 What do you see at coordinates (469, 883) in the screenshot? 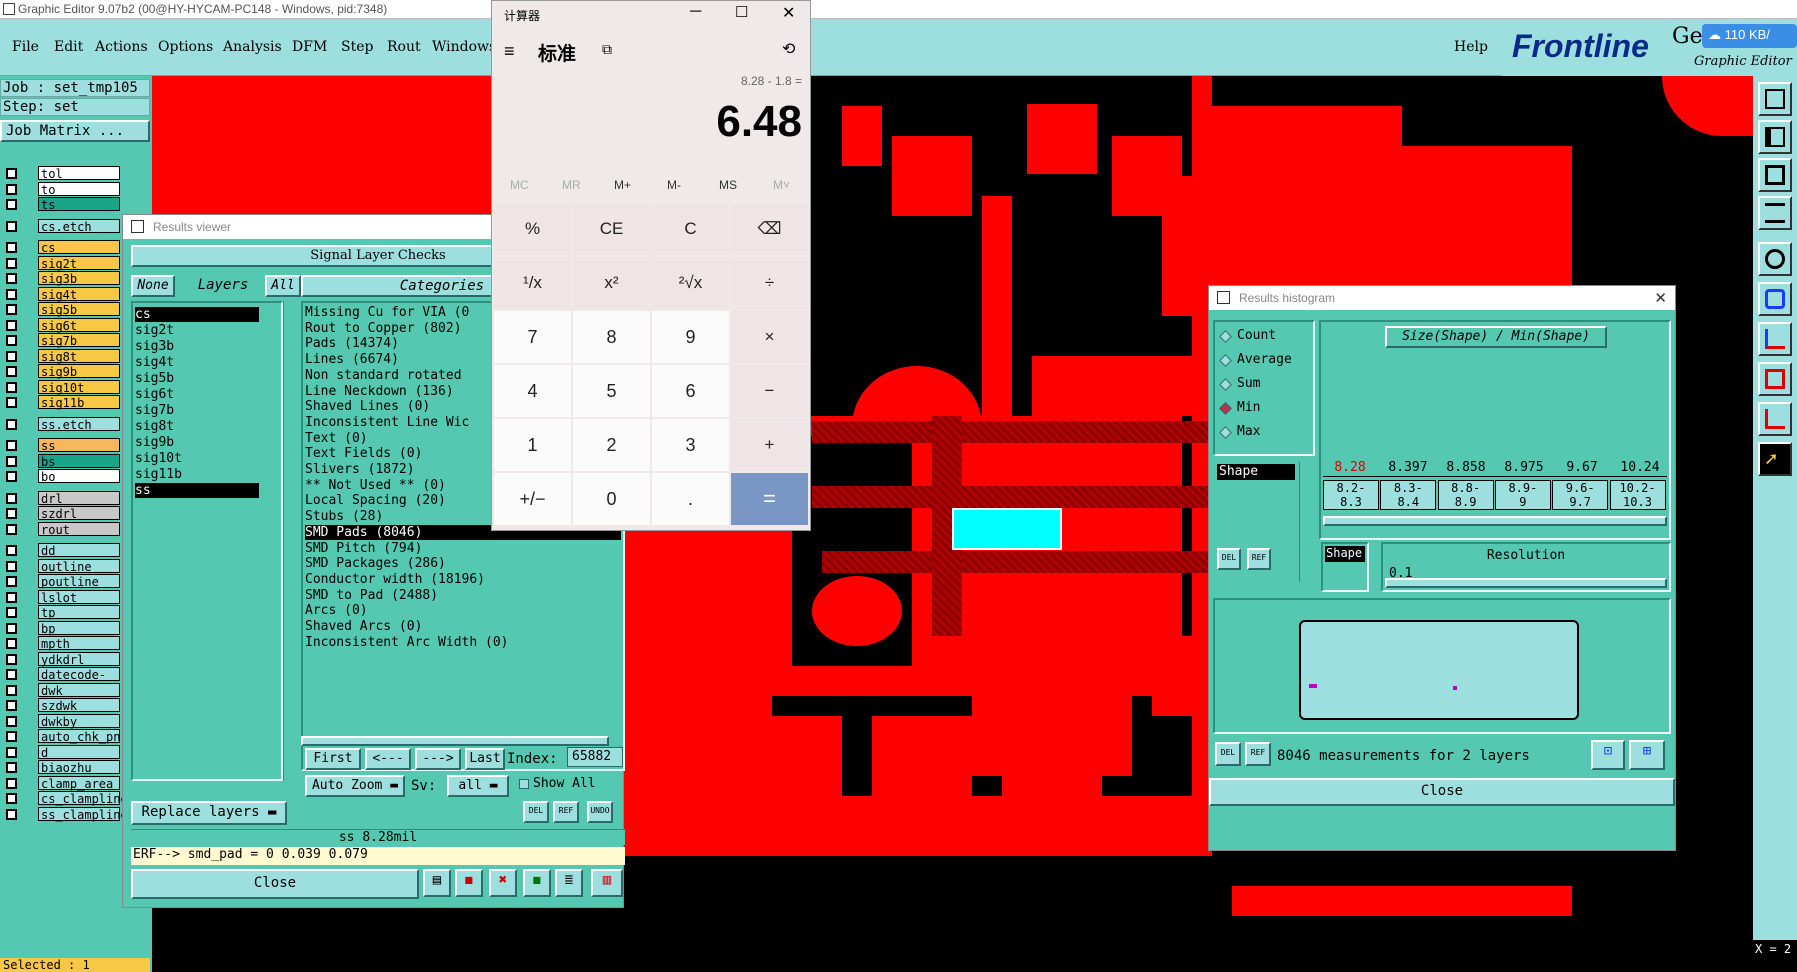
I see `show-on-canvas-button: ◼` at bounding box center [469, 883].